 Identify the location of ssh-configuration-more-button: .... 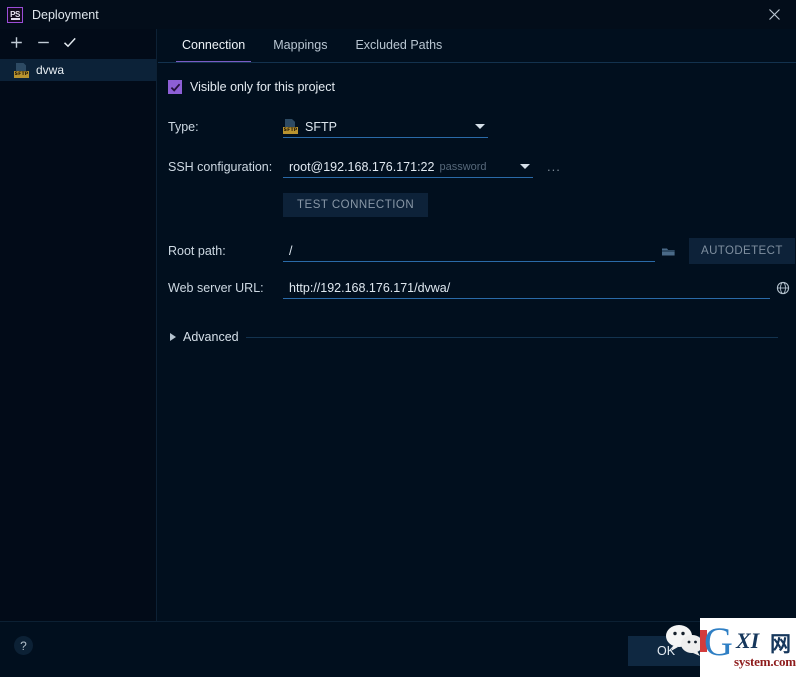
(554, 166).